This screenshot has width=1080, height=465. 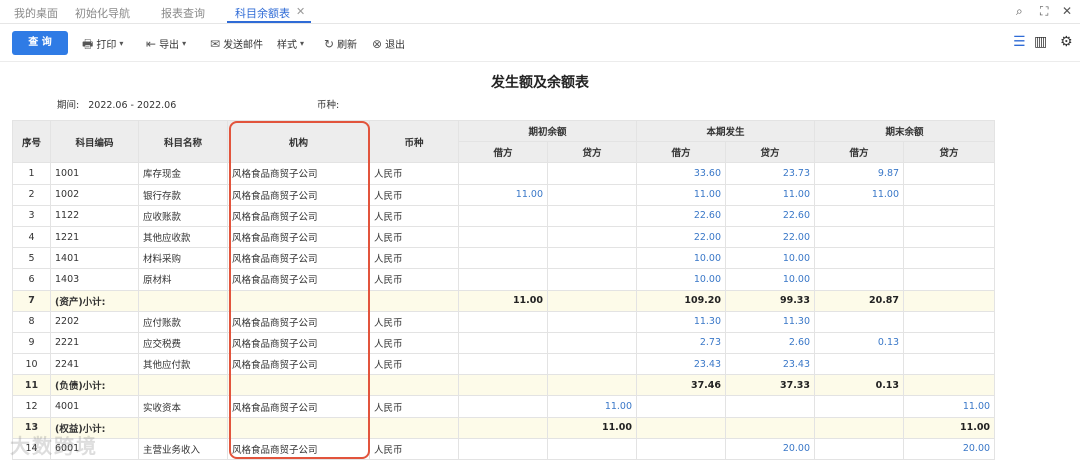 What do you see at coordinates (949, 152) in the screenshot?
I see `col-closing-credit: 贷方` at bounding box center [949, 152].